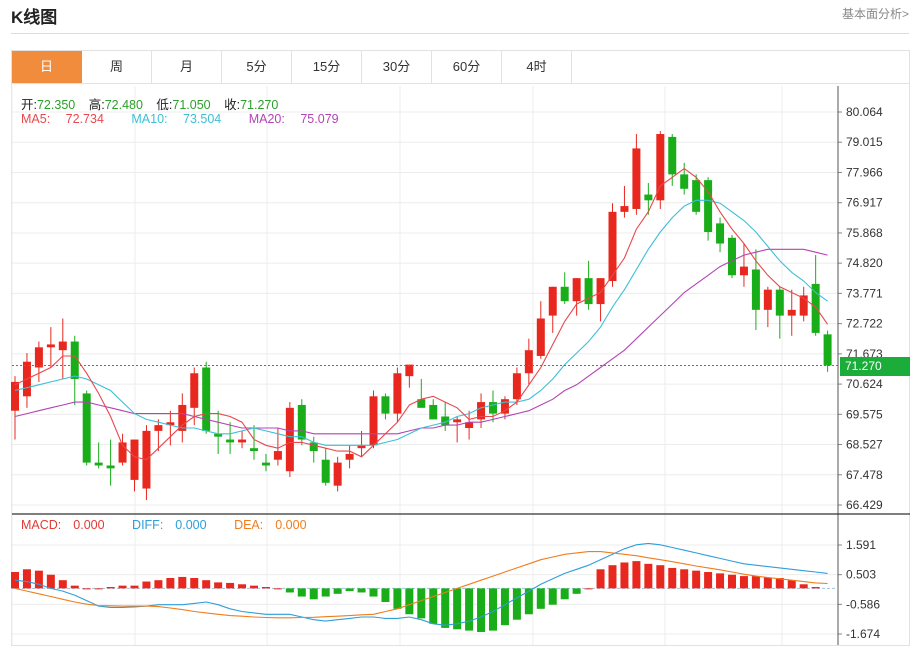 This screenshot has width=915, height=648. I want to click on ohlc-legend: 开:72.350 高:72.480 低:71.050 收:71.270, so click(154, 103).